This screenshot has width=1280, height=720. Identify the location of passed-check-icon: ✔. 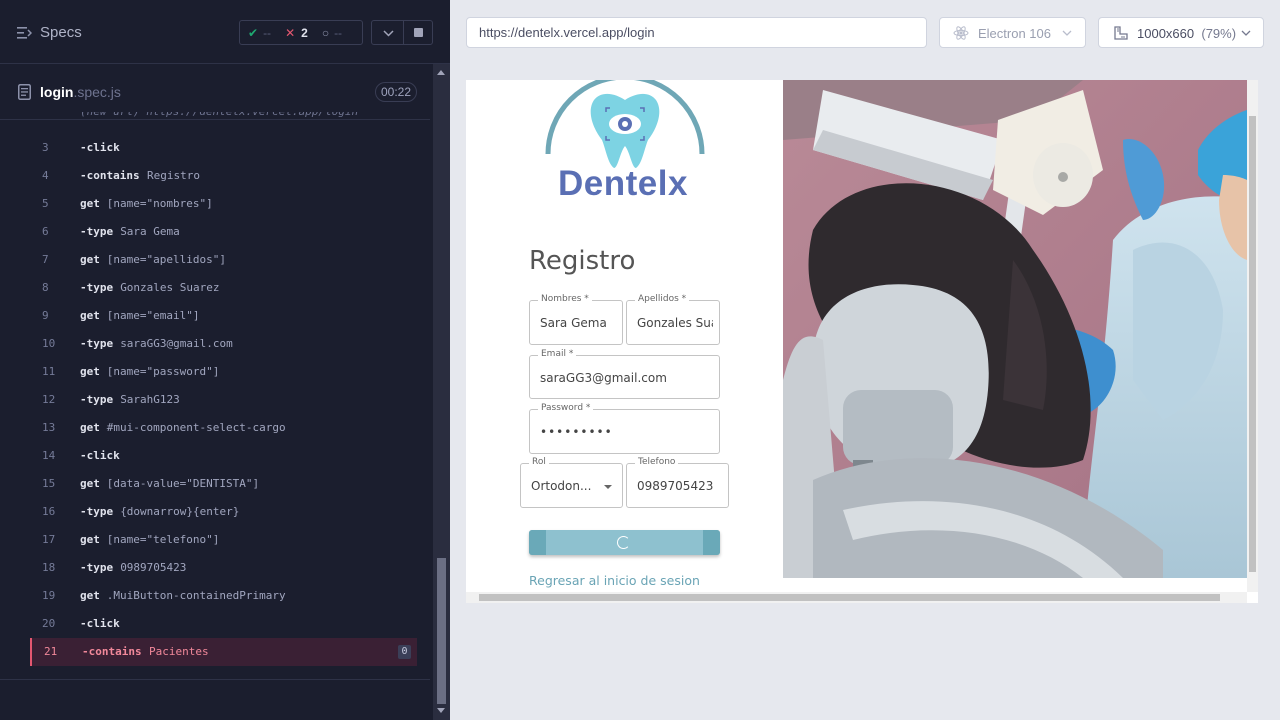
(253, 32).